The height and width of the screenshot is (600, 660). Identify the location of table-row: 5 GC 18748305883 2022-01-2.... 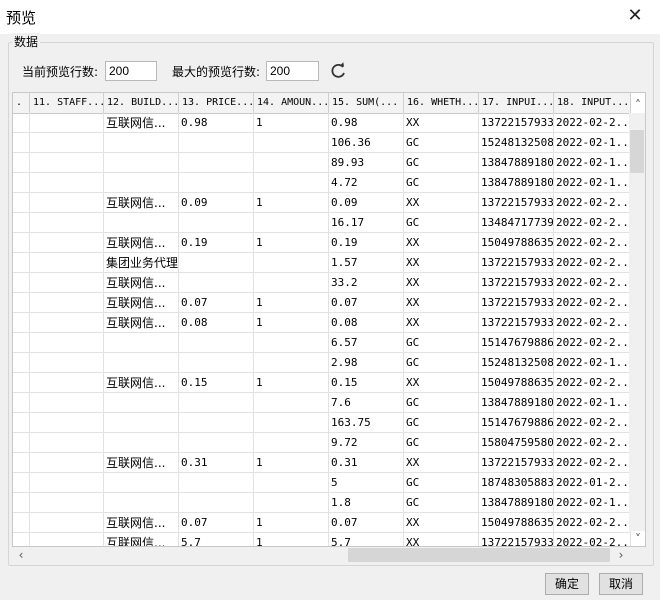
(322, 483).